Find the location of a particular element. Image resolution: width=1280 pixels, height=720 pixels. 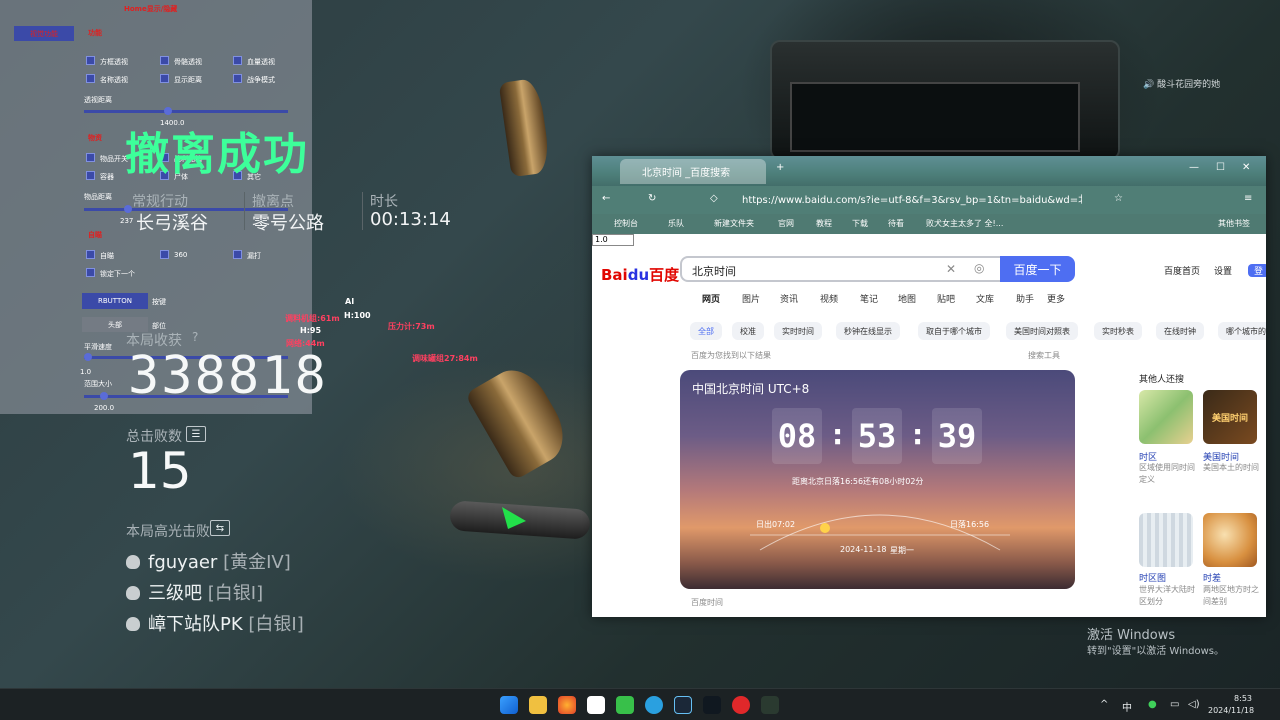

clear-icon: ✕ is located at coordinates (951, 269).